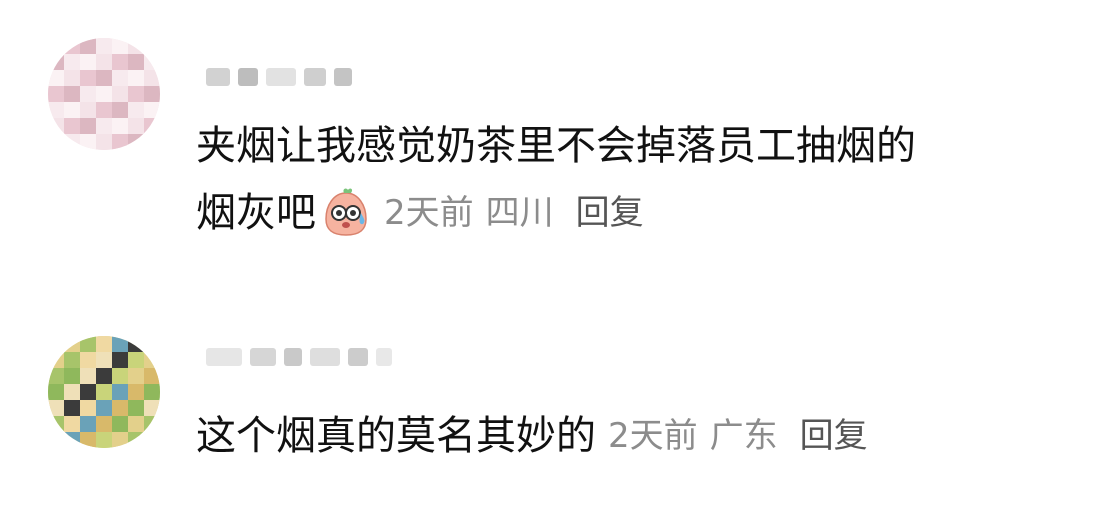 The width and height of the screenshot is (1110, 508). I want to click on comment-text: 这个烟真的莫名其妙的 2天前 广东 回复, so click(532, 436).